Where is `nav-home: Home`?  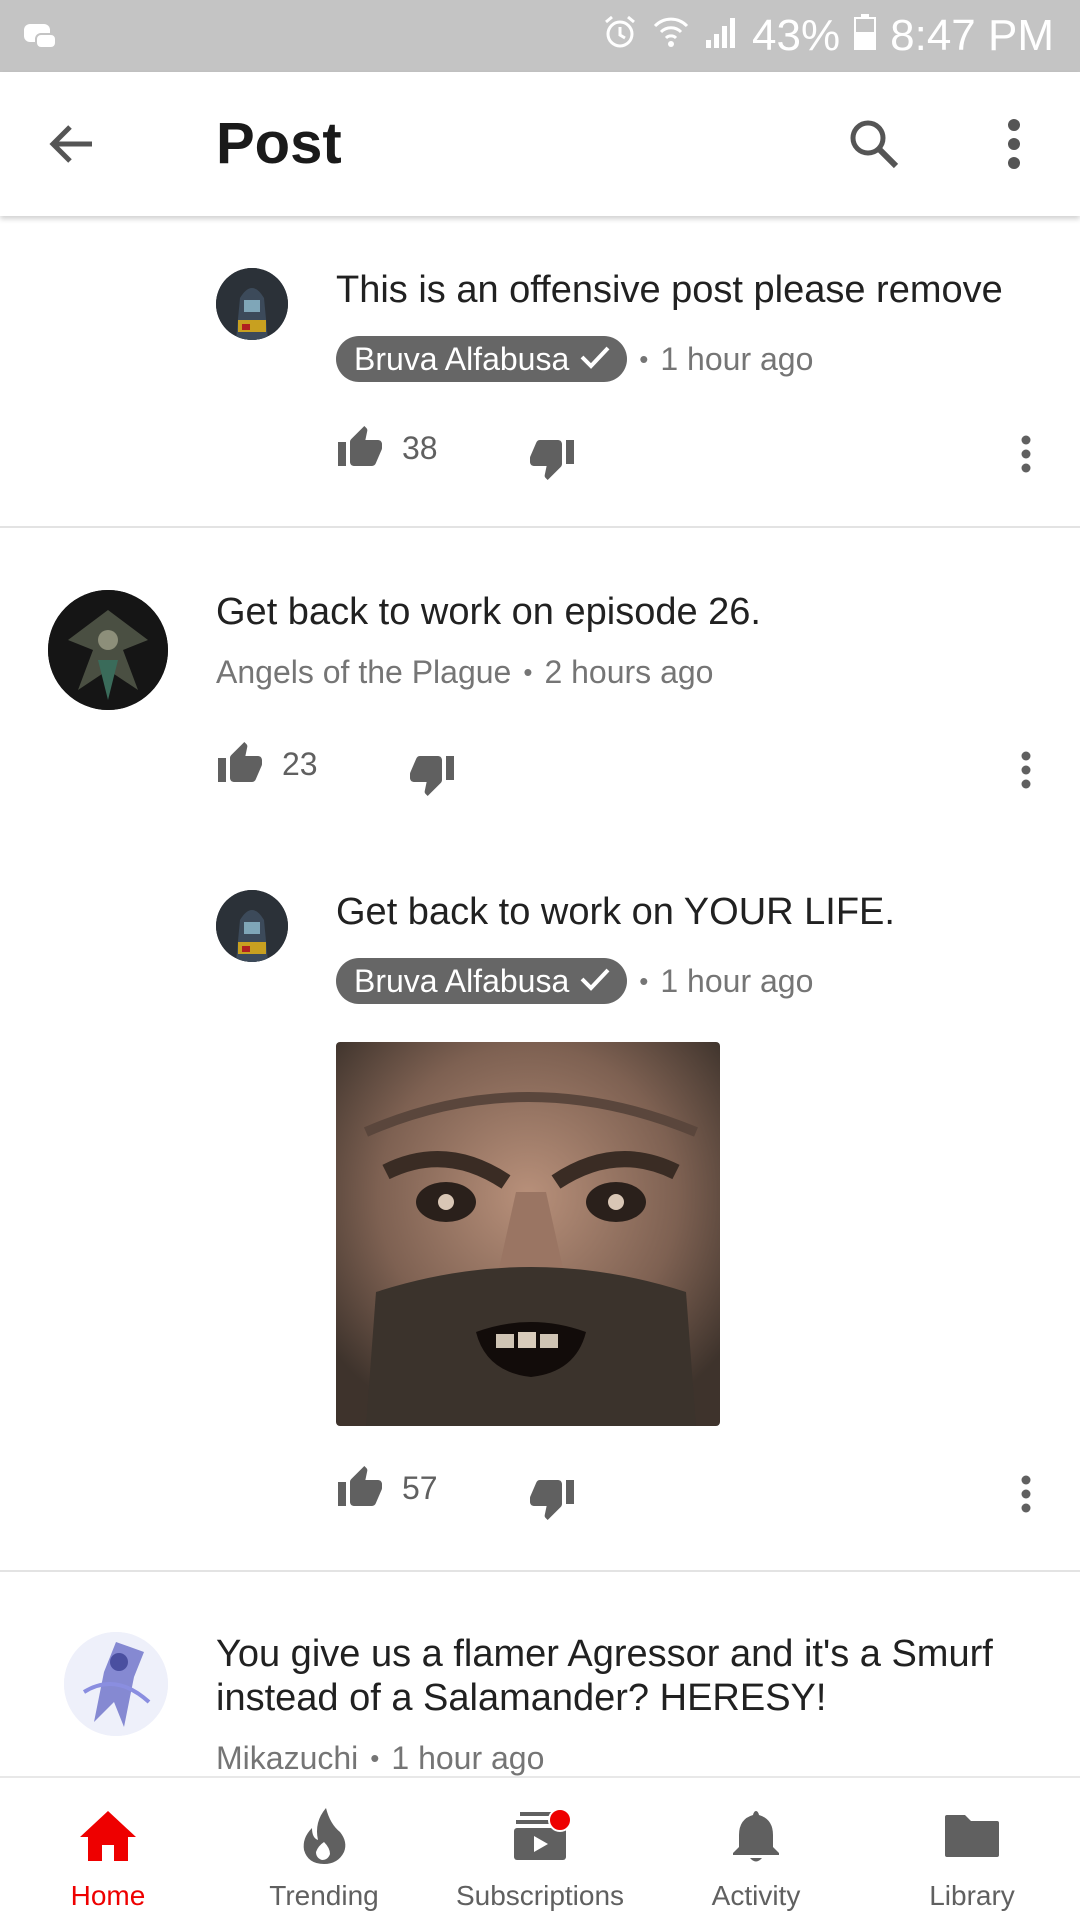 nav-home: Home is located at coordinates (108, 1849).